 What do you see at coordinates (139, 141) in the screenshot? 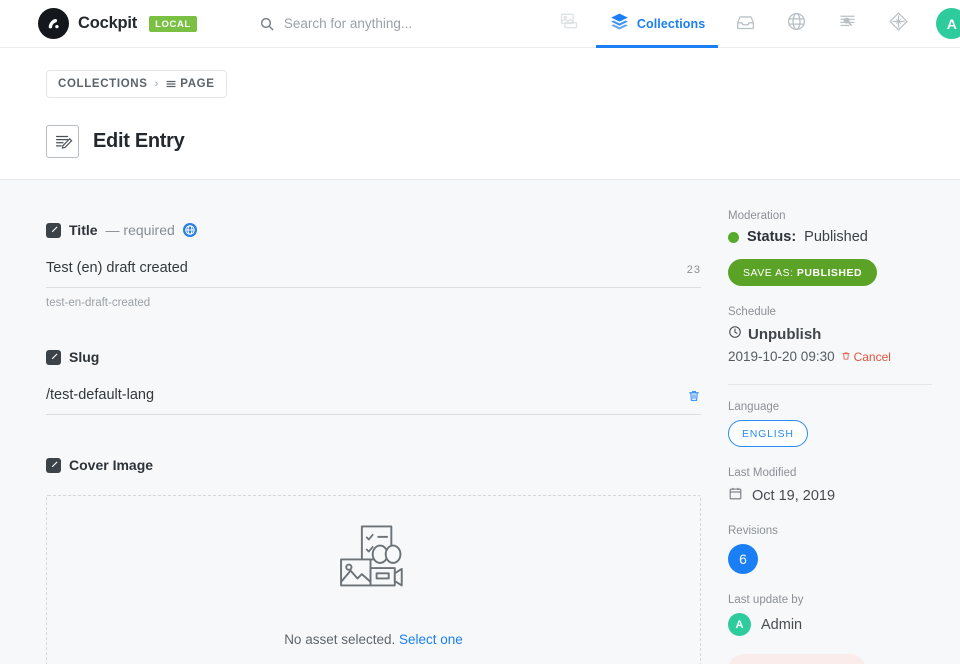
I see `page-title: Edit Entry` at bounding box center [139, 141].